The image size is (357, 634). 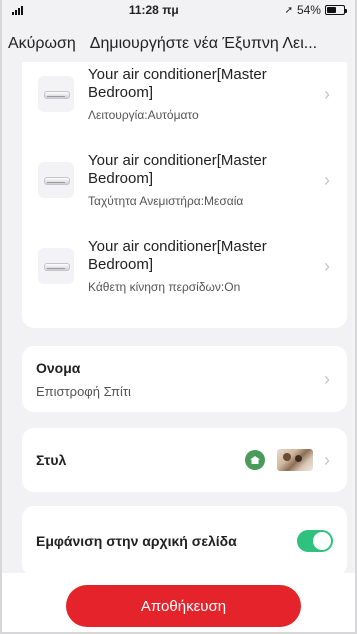 What do you see at coordinates (331, 10) in the screenshot?
I see `battery-fill` at bounding box center [331, 10].